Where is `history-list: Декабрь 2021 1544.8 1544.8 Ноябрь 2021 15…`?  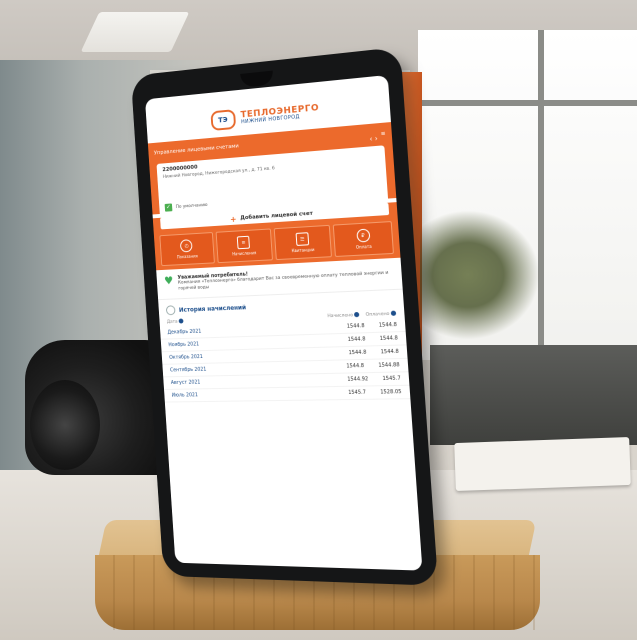
history-list: Декабрь 2021 1544.8 1544.8 Ноябрь 2021 15… is located at coordinates (285, 360).